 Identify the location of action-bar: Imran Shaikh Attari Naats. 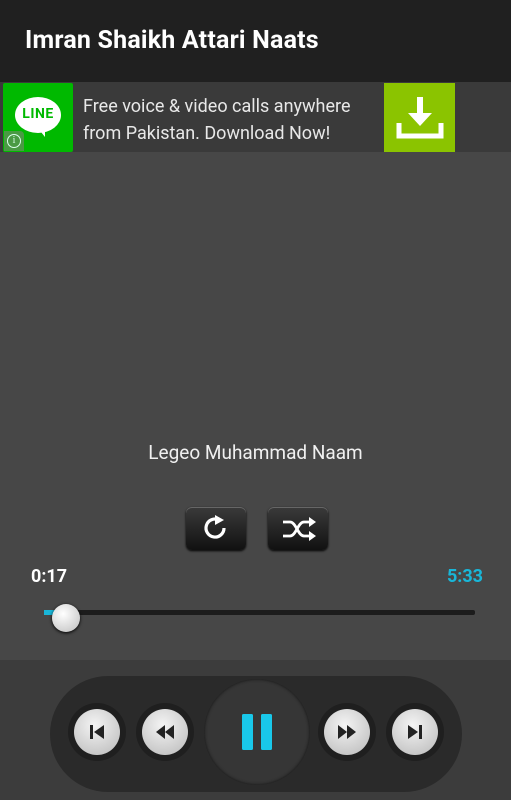
(255, 41).